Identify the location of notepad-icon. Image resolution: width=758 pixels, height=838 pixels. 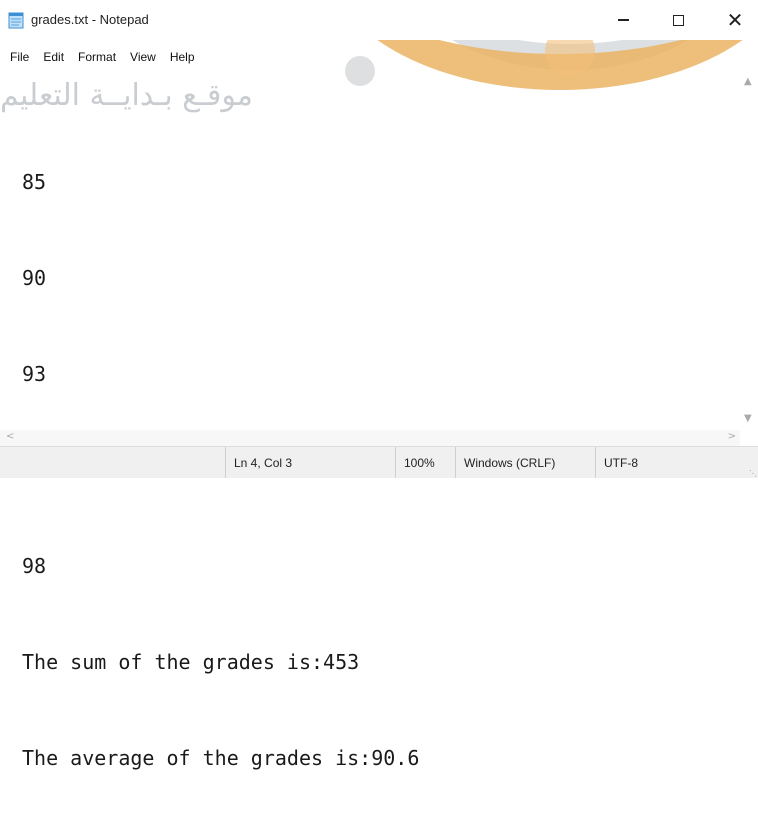
(16, 20).